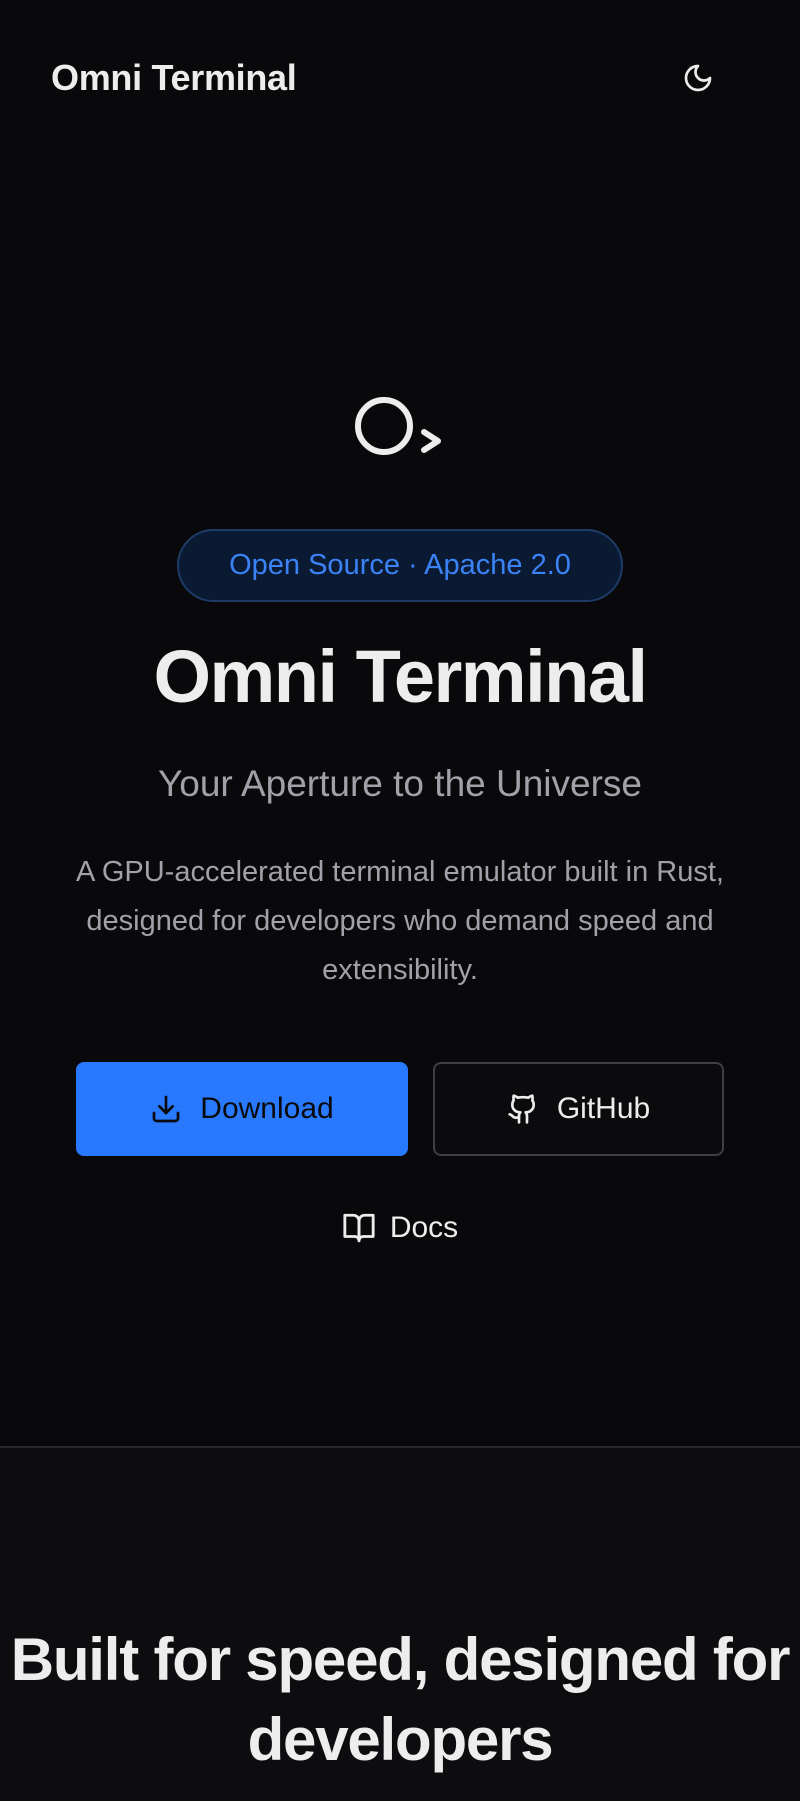 The image size is (800, 1801). Describe the element at coordinates (400, 565) in the screenshot. I see `license-badge: Open Source · Apache 2.0` at that location.